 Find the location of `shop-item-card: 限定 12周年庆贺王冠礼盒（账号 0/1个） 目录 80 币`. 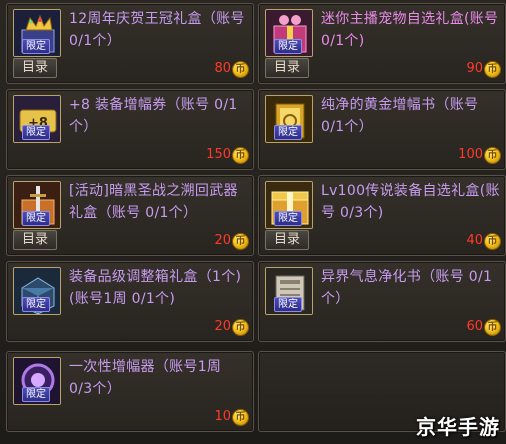

shop-item-card: 限定 12周年庆贺王冠礼盒（账号 0/1个） 目录 80 币 is located at coordinates (130, 43).